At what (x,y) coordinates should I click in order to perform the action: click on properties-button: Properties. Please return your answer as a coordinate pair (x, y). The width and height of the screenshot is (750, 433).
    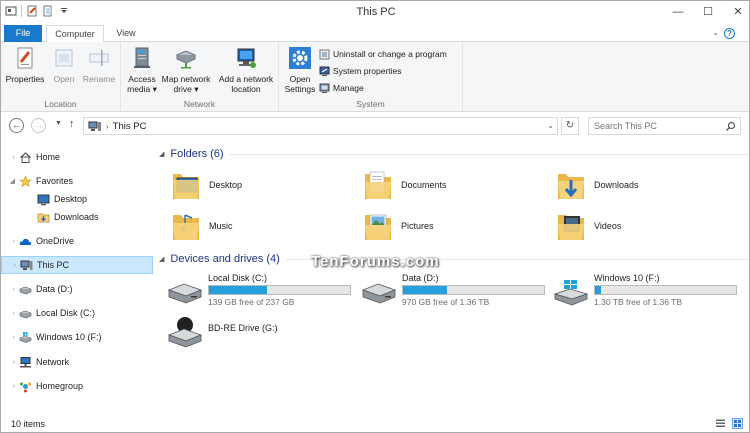
    Looking at the image, I should click on (25, 65).